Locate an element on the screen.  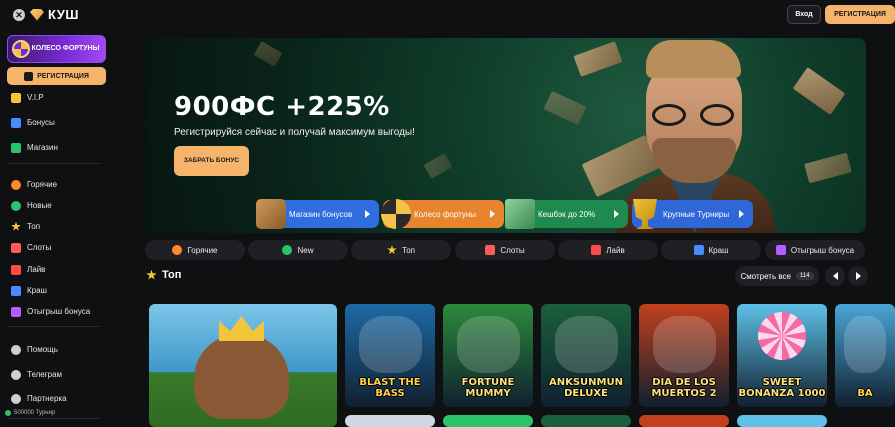
promo-chip: Колесо фортуны is located at coordinates (442, 214).